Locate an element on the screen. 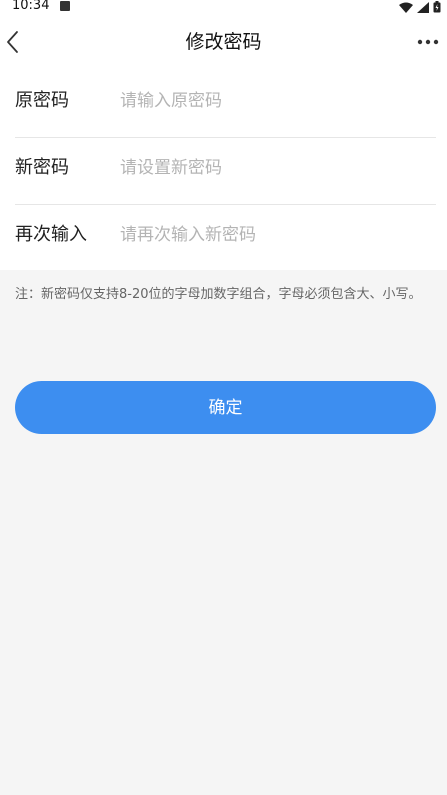 The width and height of the screenshot is (447, 795). battery-icon is located at coordinates (437, 7).